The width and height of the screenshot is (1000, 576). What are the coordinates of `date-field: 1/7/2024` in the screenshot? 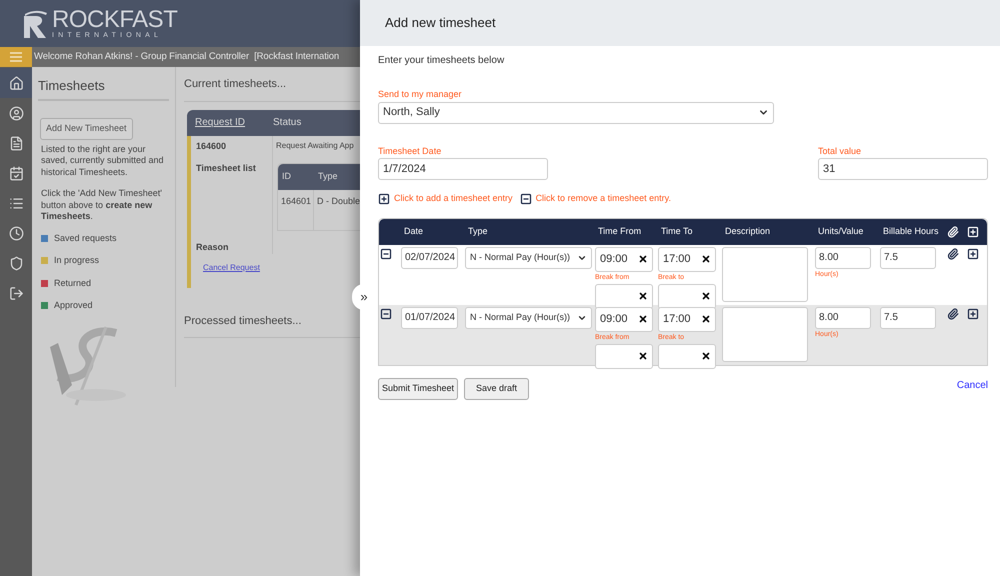 It's located at (463, 169).